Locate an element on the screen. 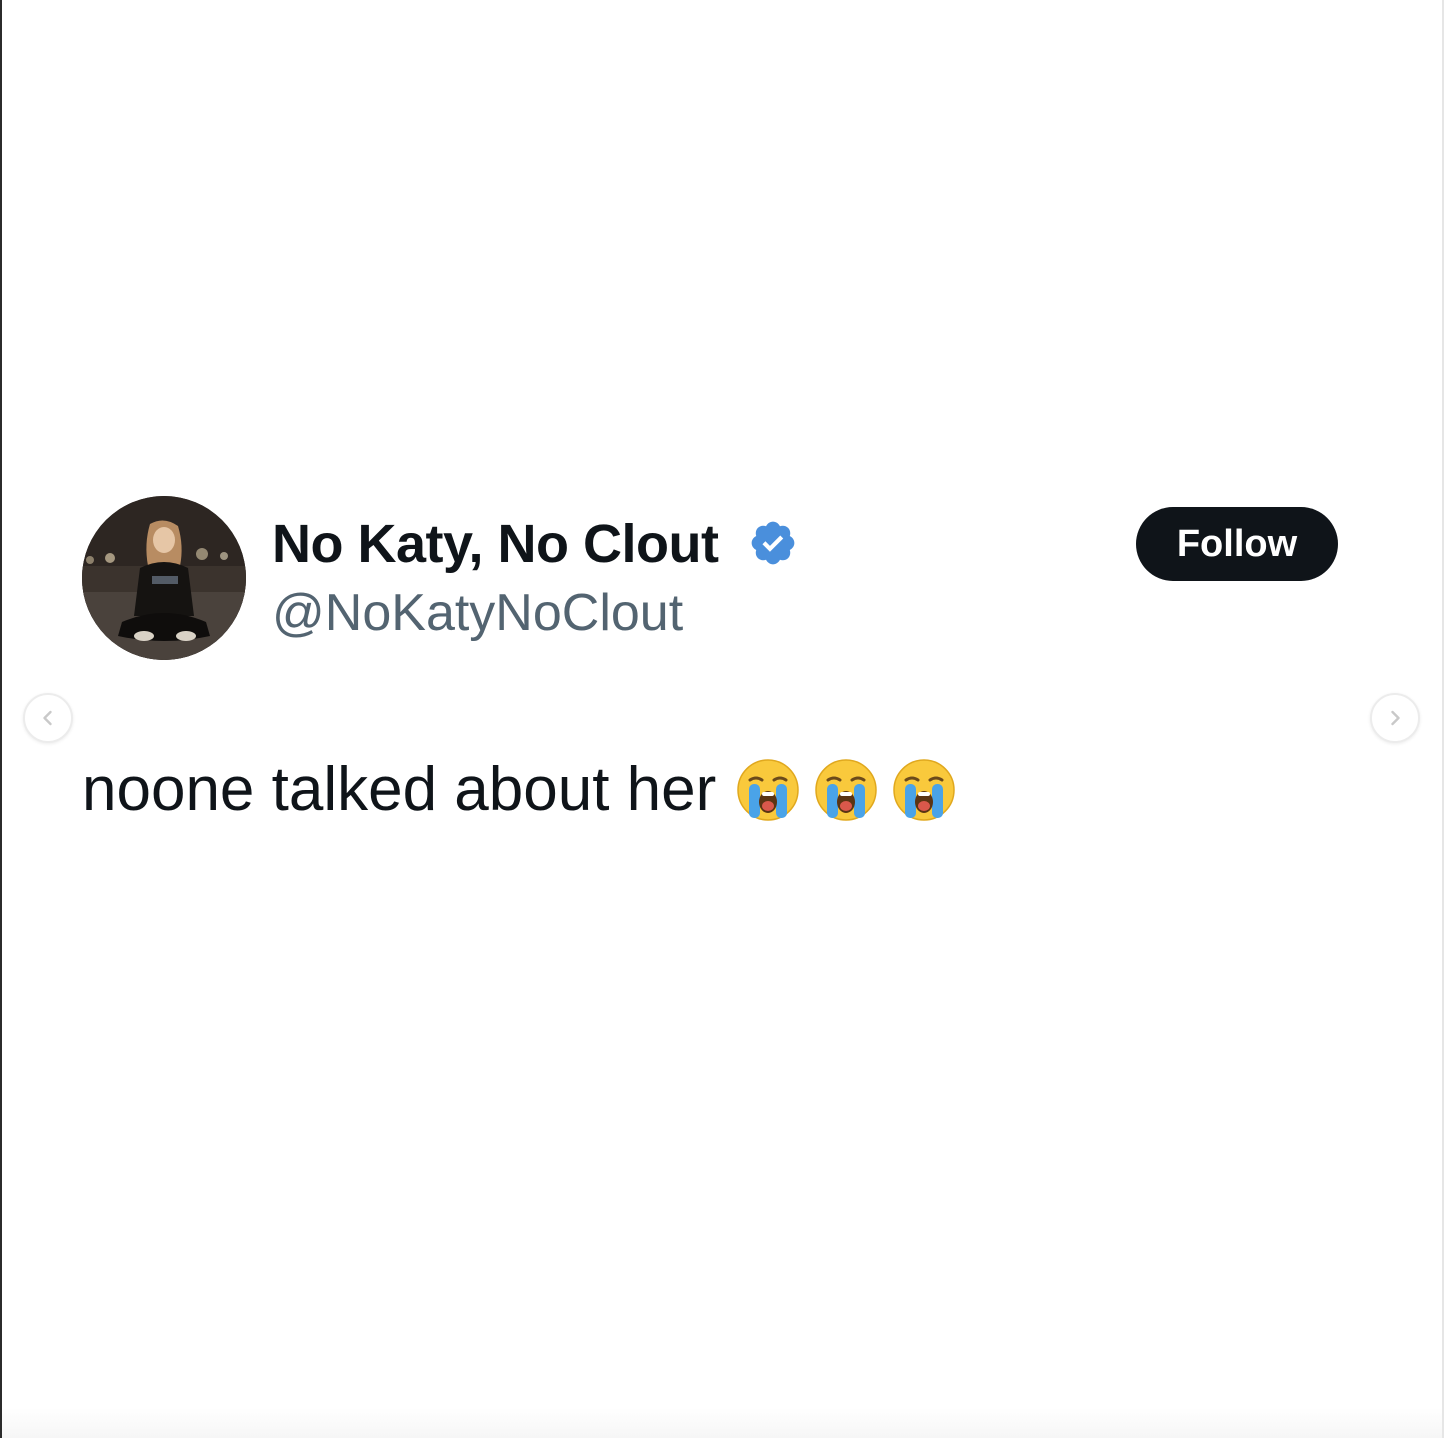 Image resolution: width=1444 pixels, height=1438 pixels. follow-button: Follow is located at coordinates (1237, 544).